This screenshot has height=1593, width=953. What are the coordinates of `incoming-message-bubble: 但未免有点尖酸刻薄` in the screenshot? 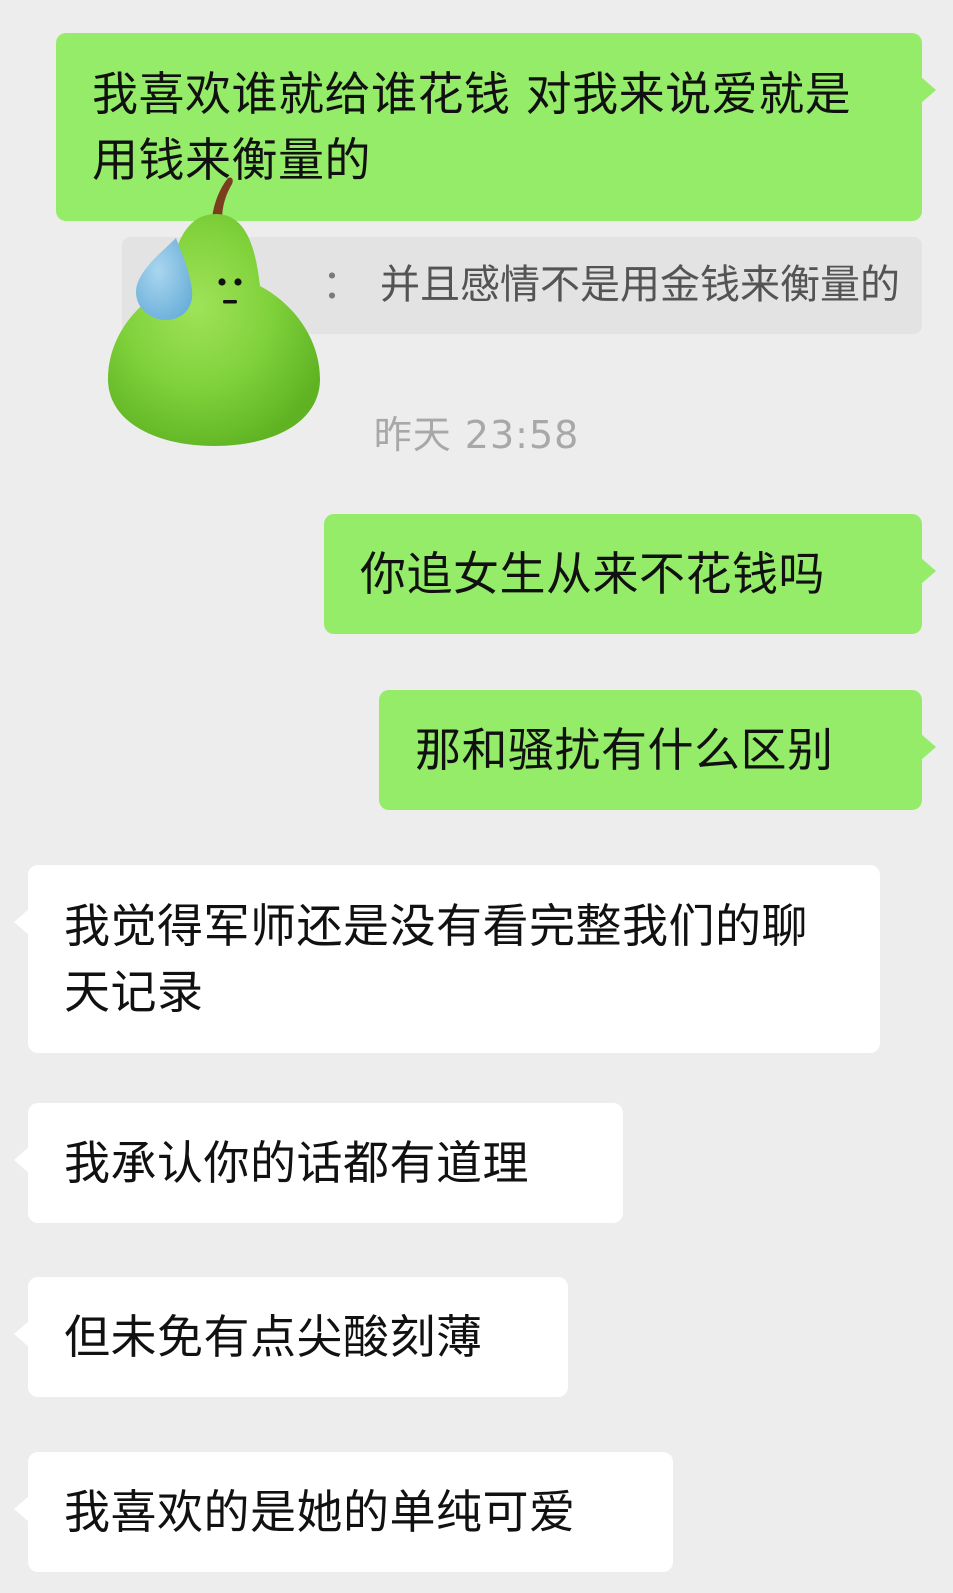 It's located at (291, 1337).